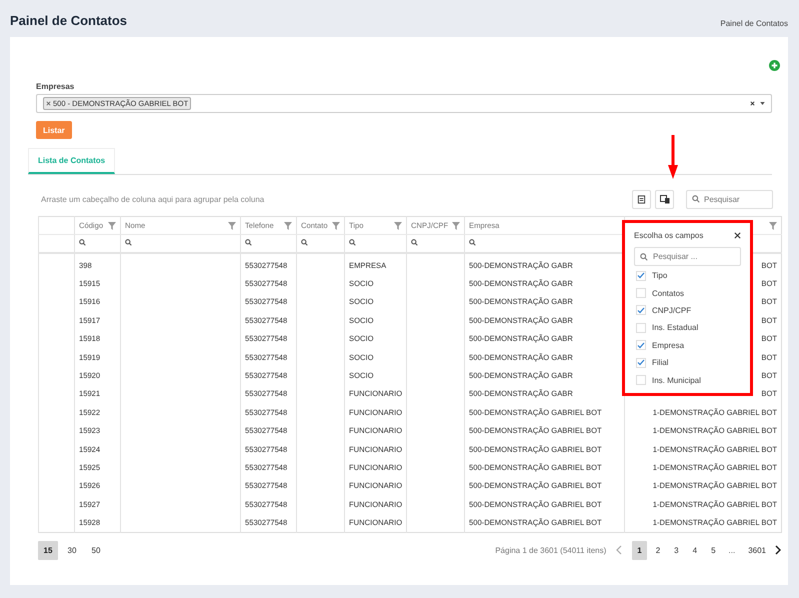 This screenshot has width=799, height=598. I want to click on page-title: Painel de Contatos, so click(69, 20).